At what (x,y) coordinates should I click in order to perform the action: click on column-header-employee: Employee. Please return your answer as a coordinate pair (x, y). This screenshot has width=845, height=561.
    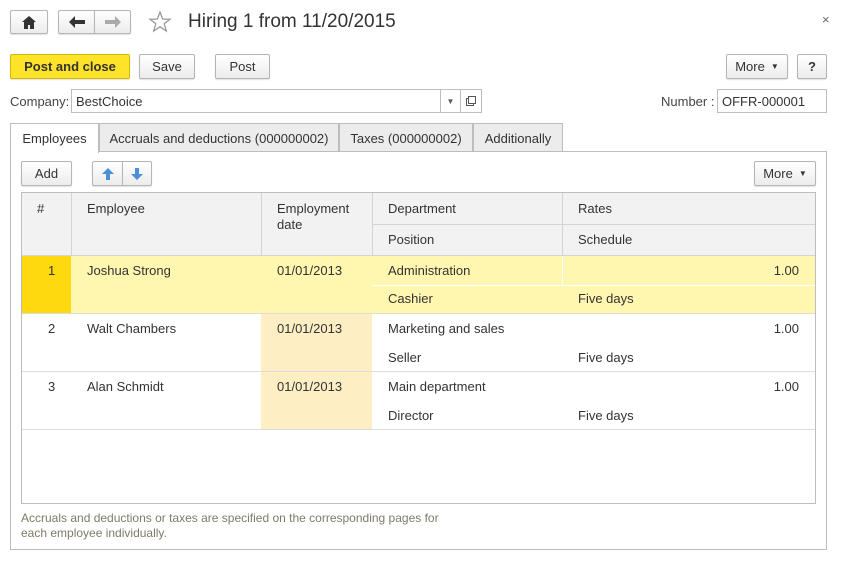
    Looking at the image, I should click on (116, 208).